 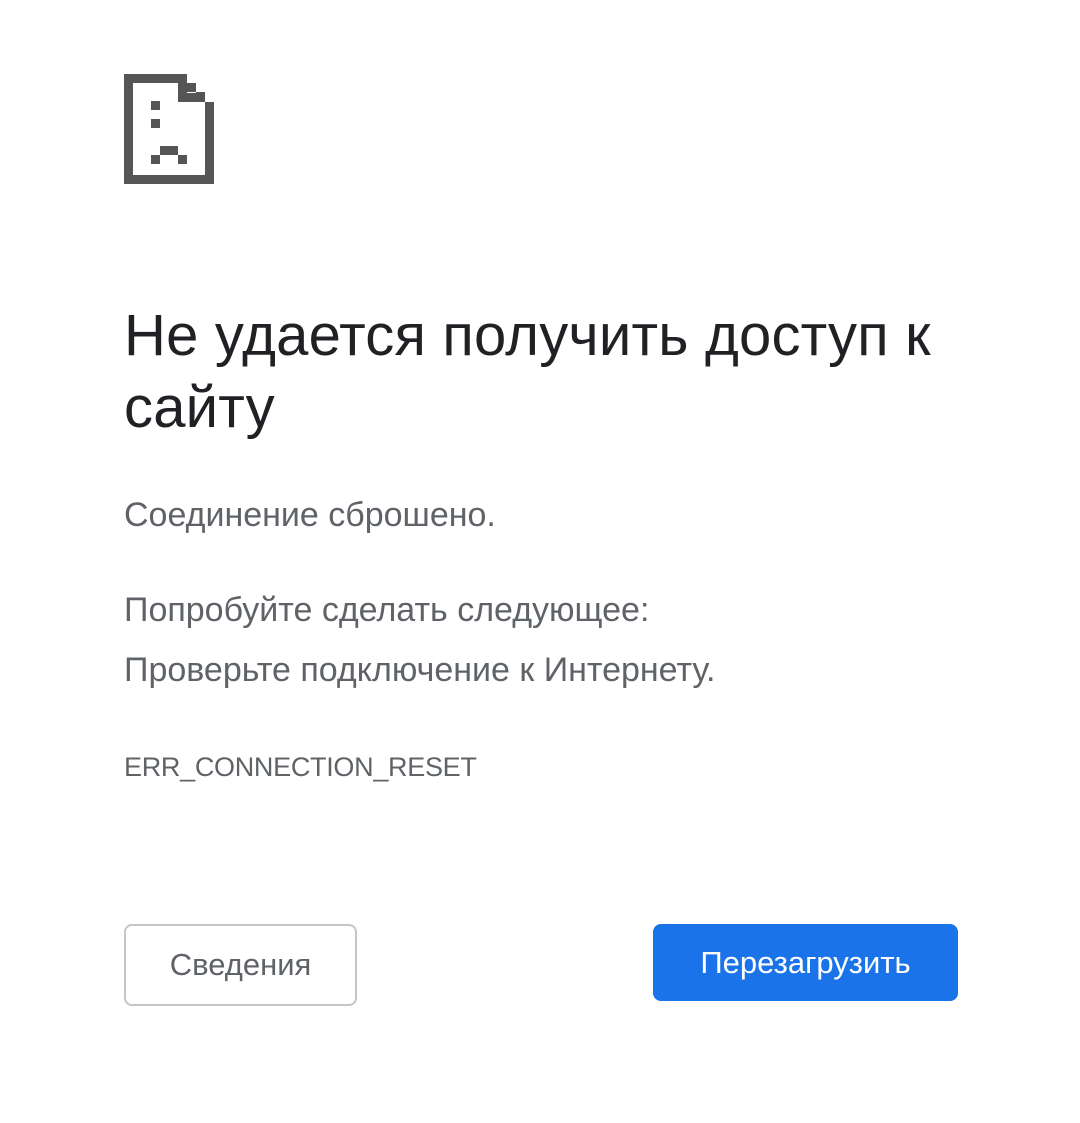 I want to click on error-code: ERR_CONNECTION_RESET, so click(x=300, y=767).